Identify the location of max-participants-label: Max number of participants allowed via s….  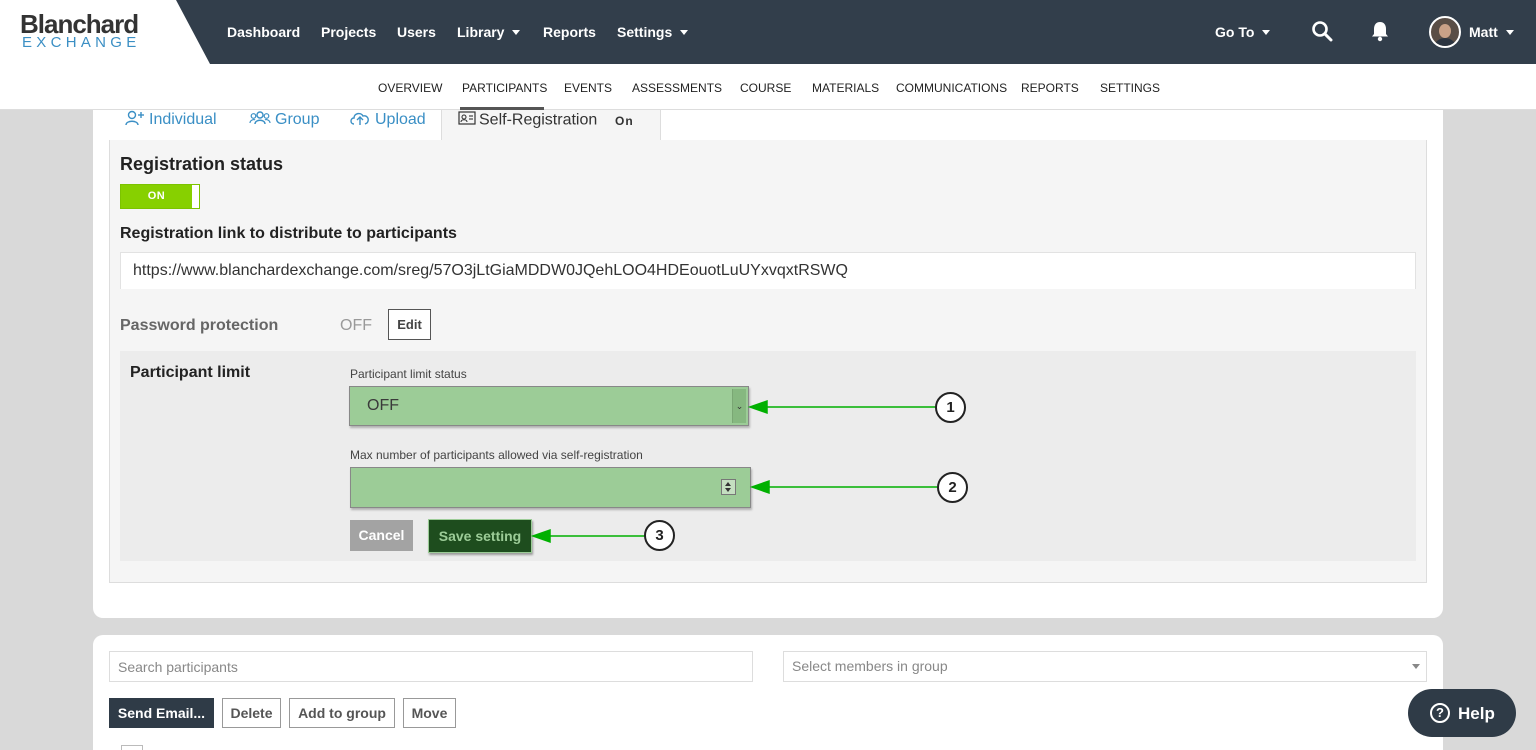
(496, 455).